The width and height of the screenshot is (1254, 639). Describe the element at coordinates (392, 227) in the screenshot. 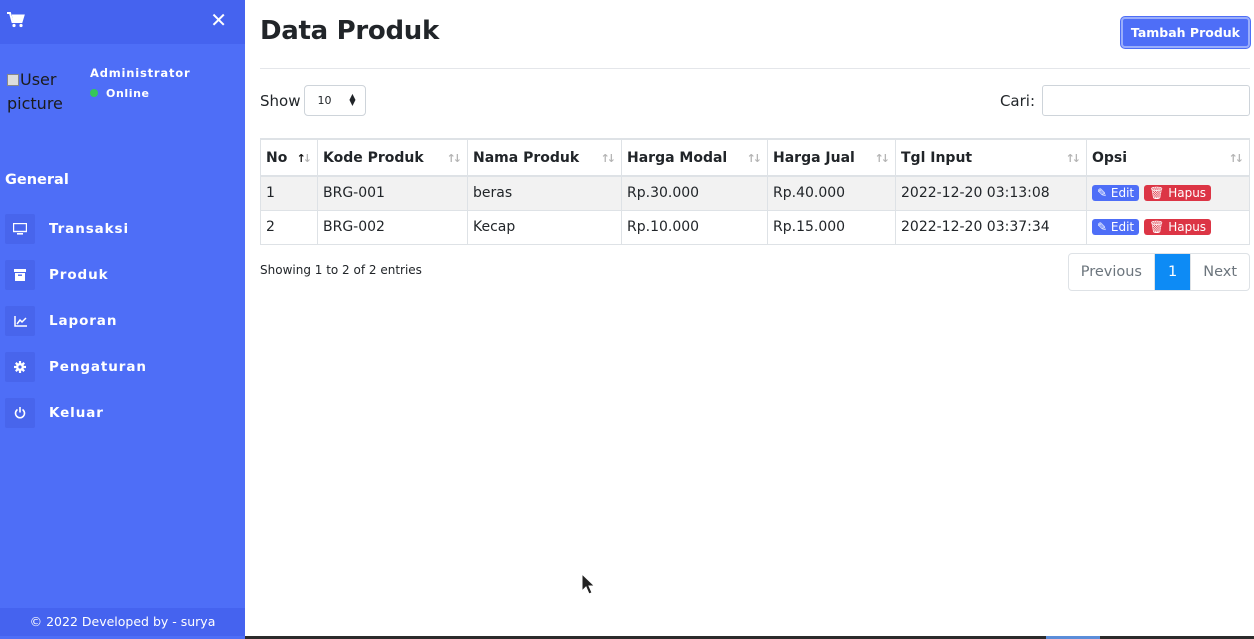

I see `cell-kode: BRG-002` at that location.